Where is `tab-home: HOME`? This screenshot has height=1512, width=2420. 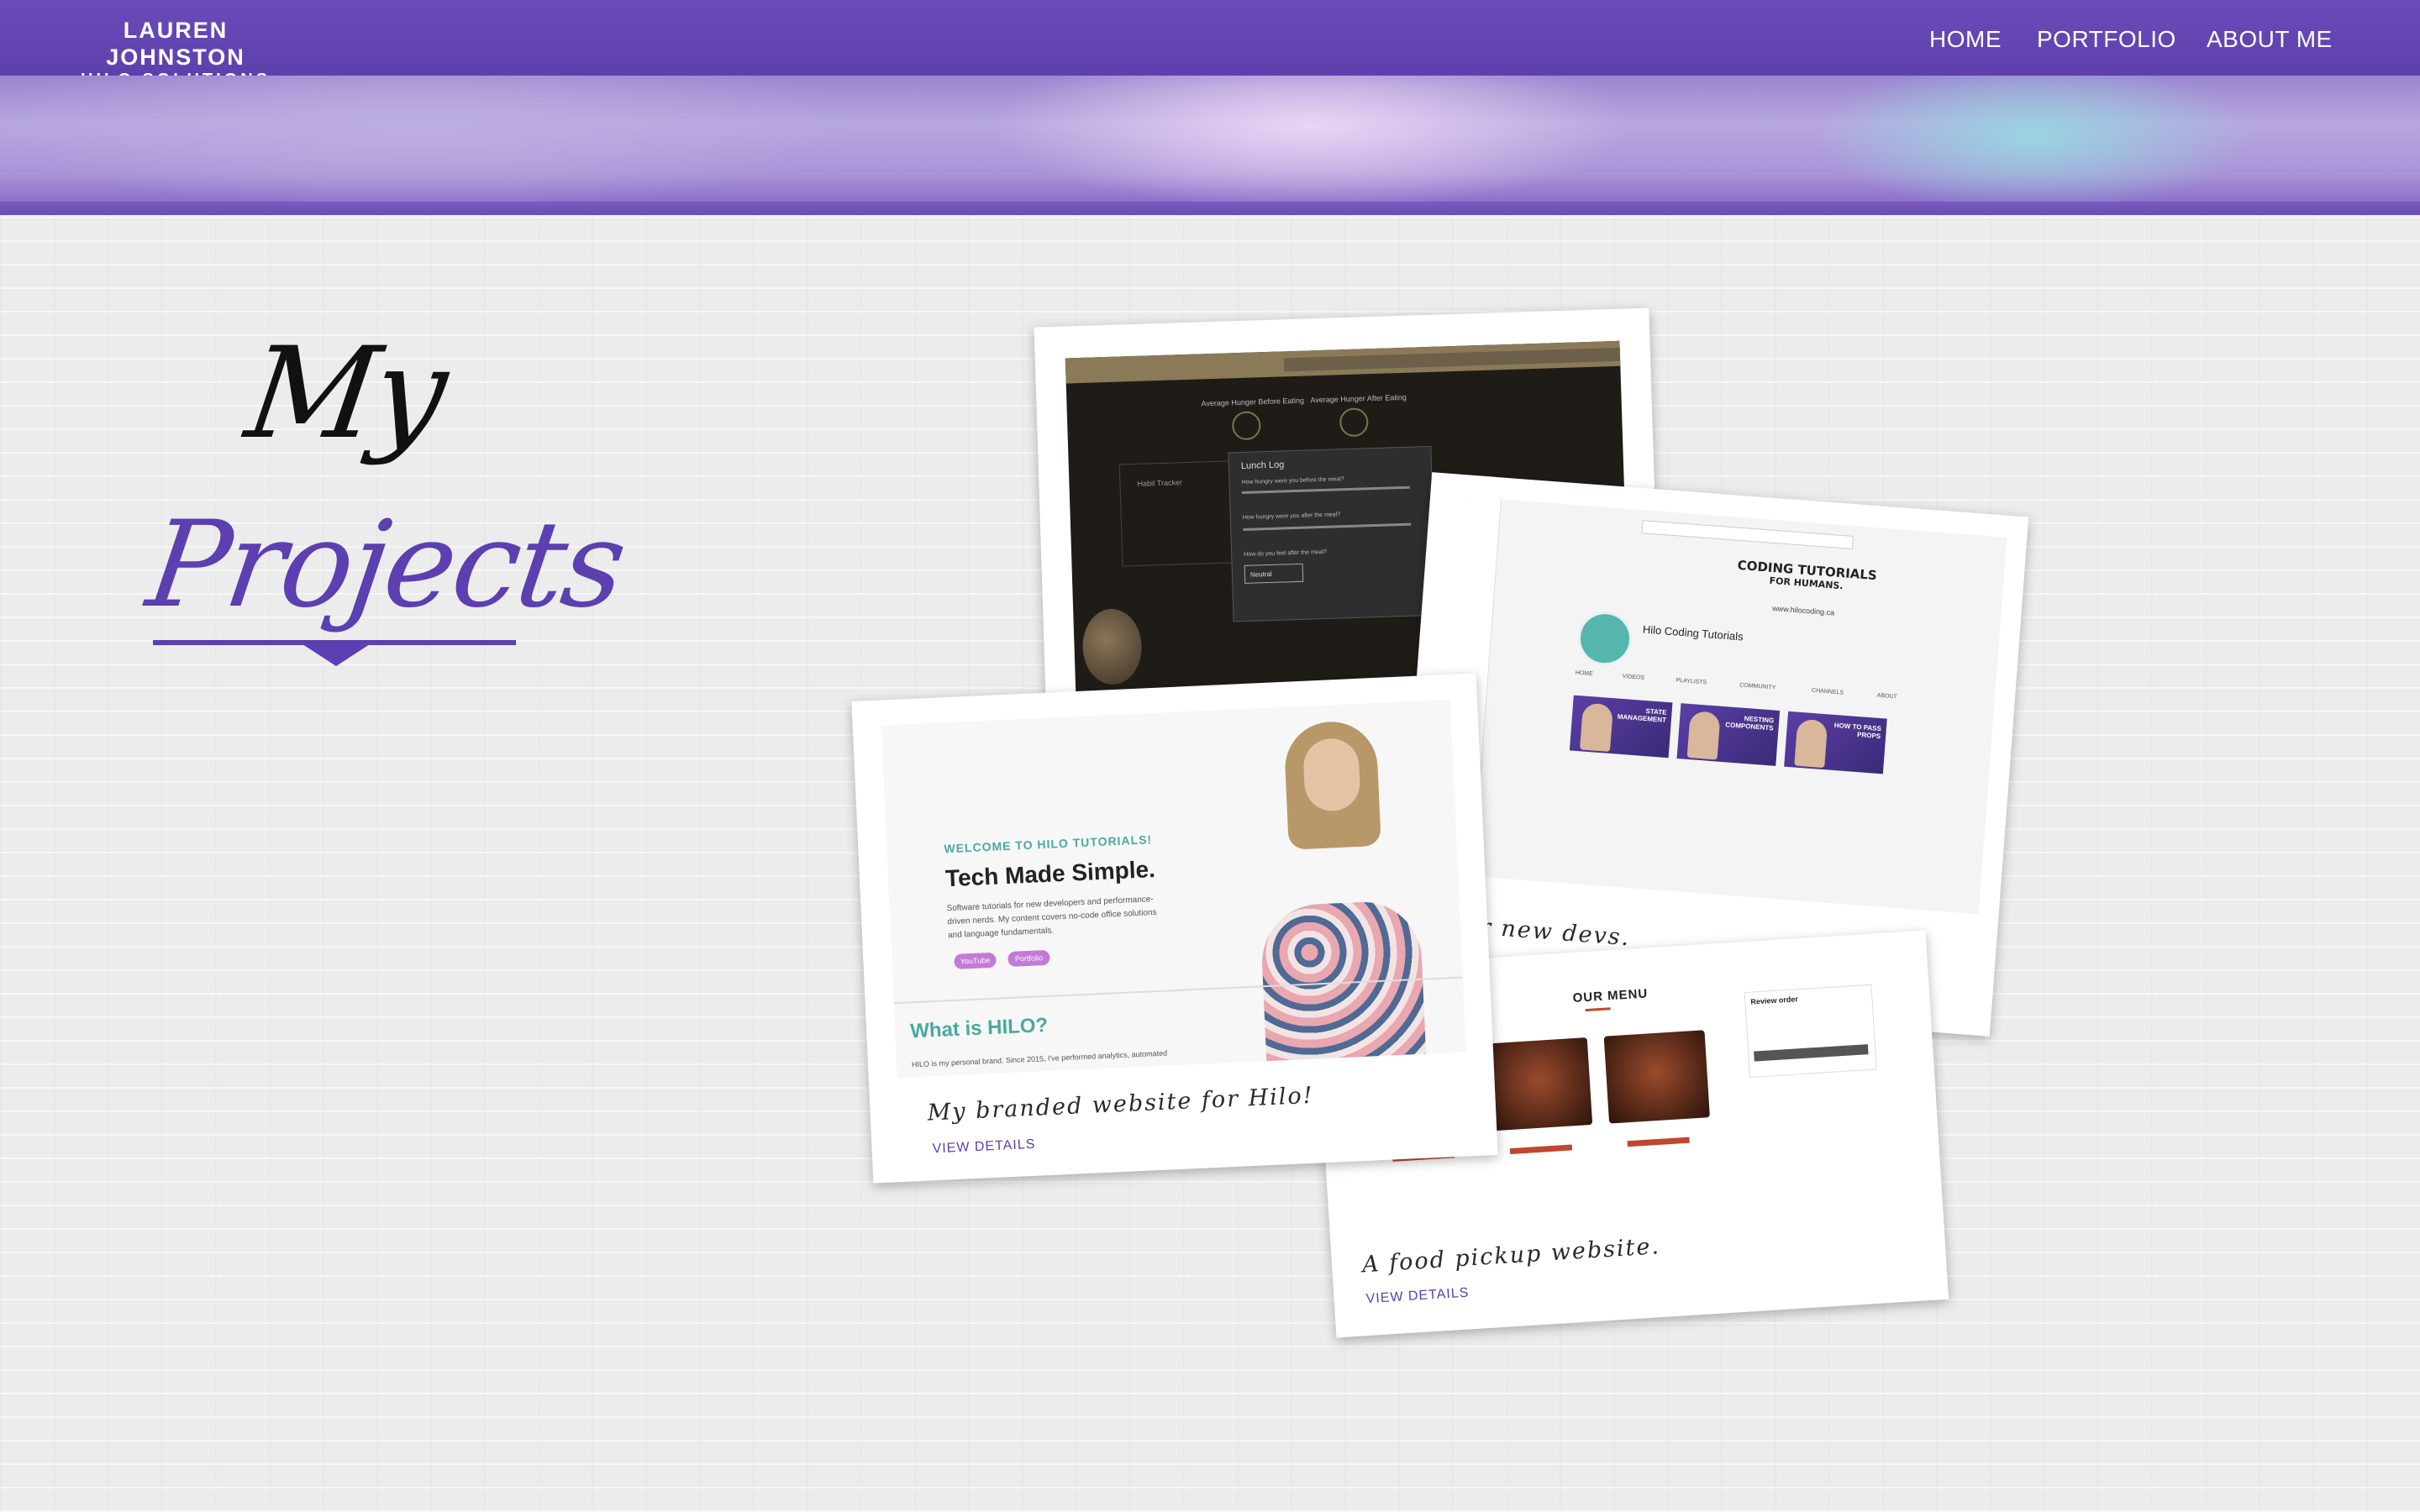
tab-home: HOME is located at coordinates (1585, 674).